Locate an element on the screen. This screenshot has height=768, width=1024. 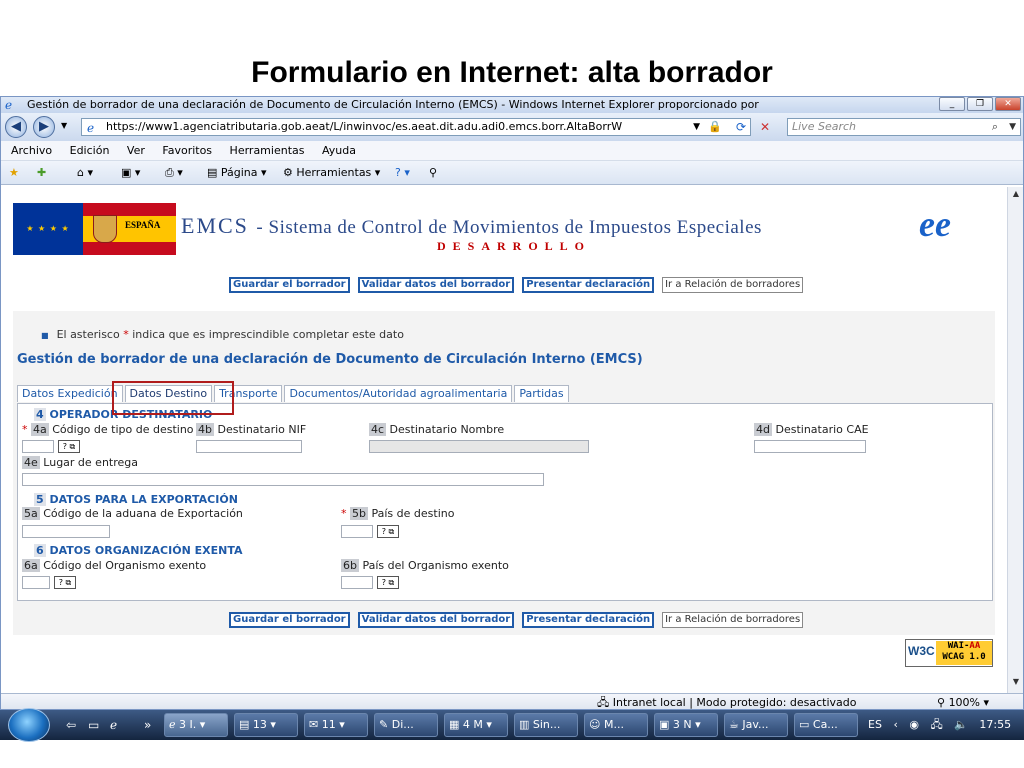
section-number: 5 is located at coordinates (40, 499).